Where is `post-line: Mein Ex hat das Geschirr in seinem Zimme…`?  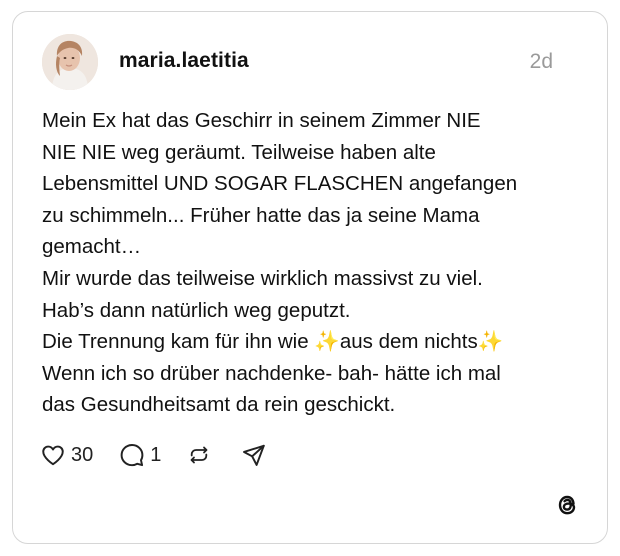
post-line: Mein Ex hat das Geschirr in seinem Zimme… is located at coordinates (261, 120).